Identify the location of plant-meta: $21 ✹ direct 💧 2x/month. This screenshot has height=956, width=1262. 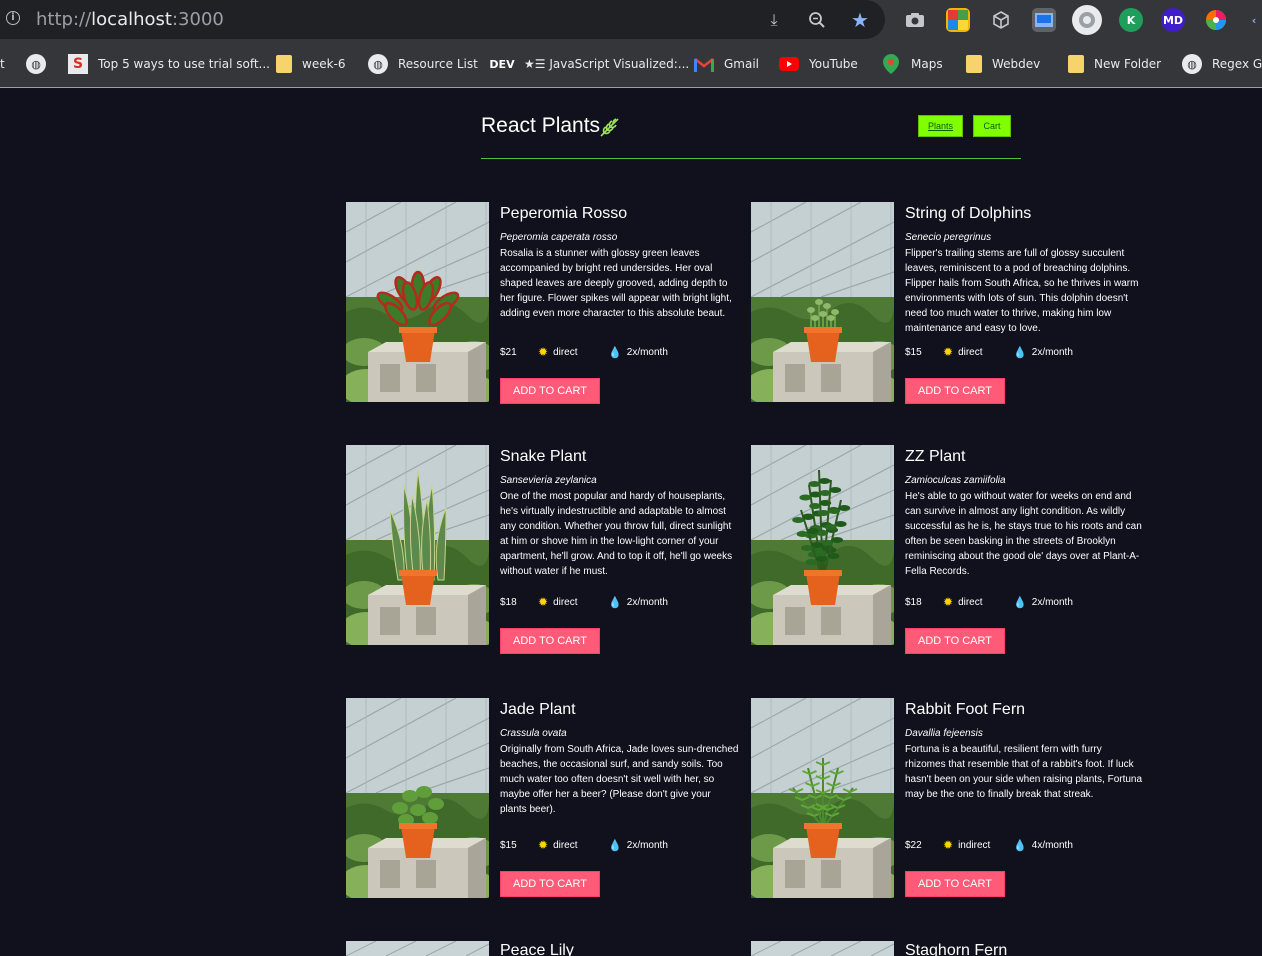
(620, 352).